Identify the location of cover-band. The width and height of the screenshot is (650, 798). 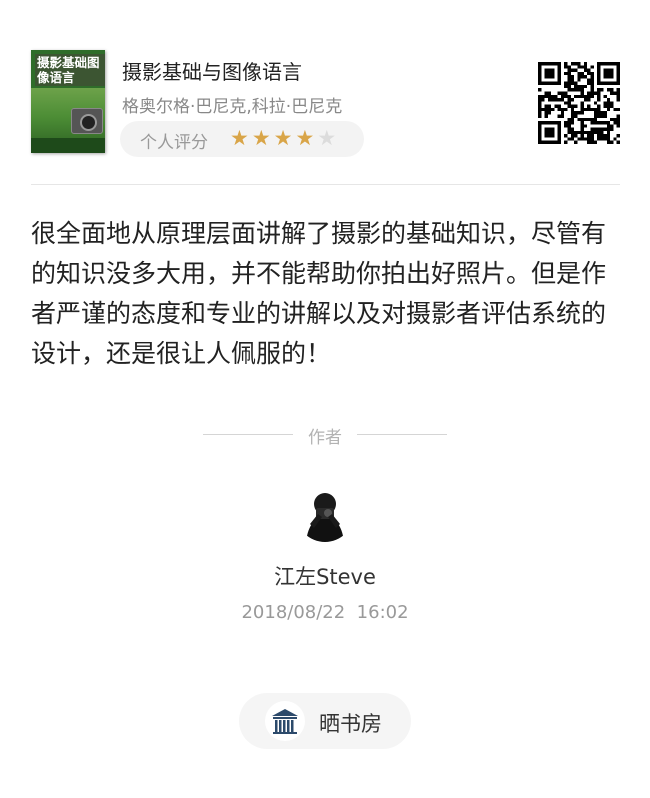
(68, 145).